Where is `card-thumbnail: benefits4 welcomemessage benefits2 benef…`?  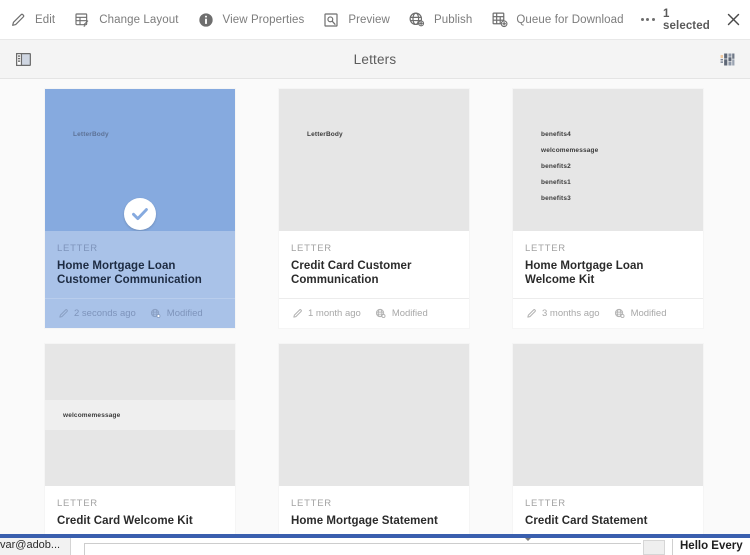
card-thumbnail: benefits4 welcomemessage benefits2 benef… is located at coordinates (608, 160).